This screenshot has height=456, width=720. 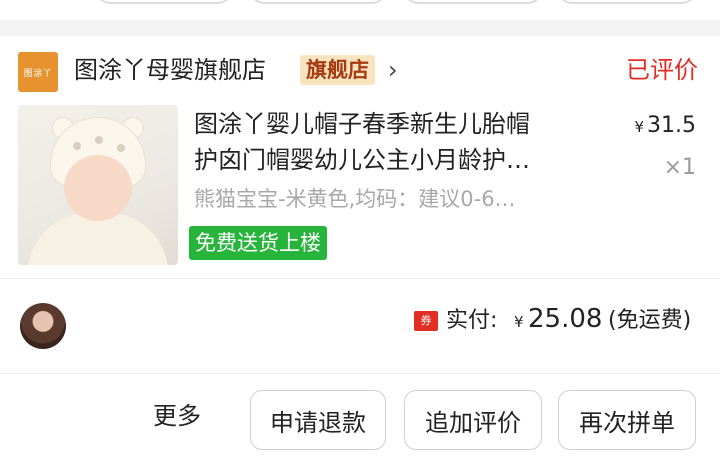 What do you see at coordinates (43, 326) in the screenshot?
I see `avatar` at bounding box center [43, 326].